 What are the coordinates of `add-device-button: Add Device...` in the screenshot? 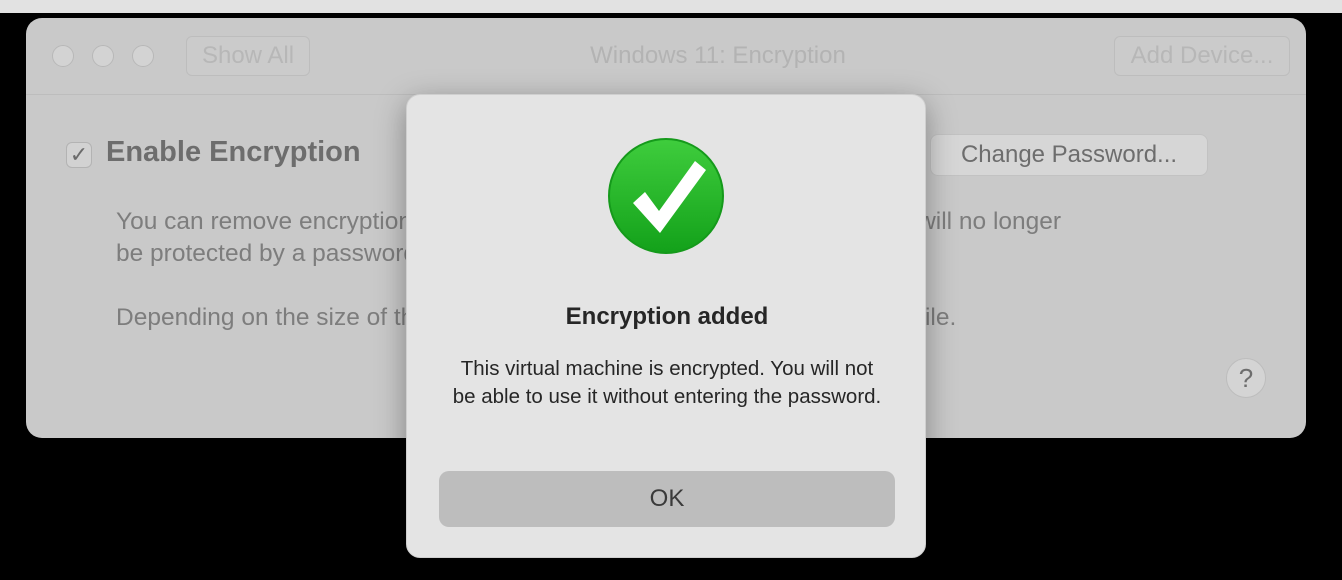 It's located at (1202, 56).